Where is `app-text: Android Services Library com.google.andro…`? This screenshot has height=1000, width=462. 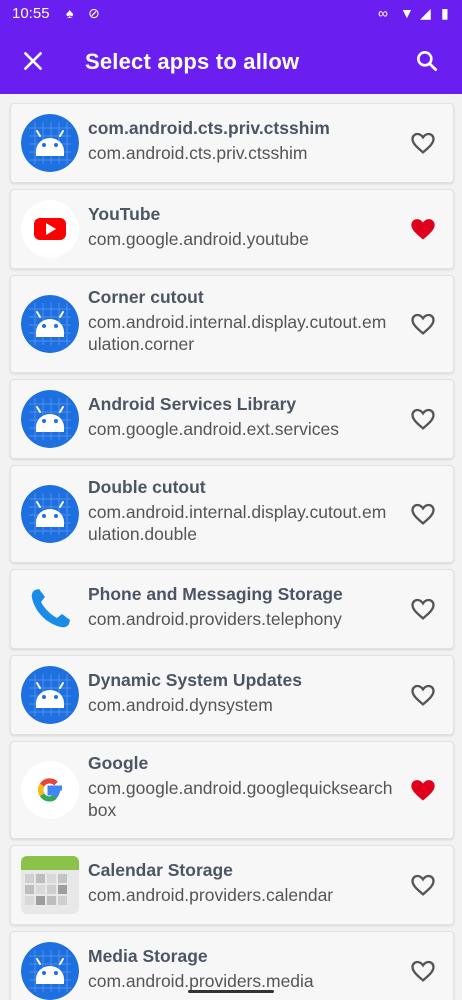
app-text: Android Services Library com.google.andro… is located at coordinates (241, 416).